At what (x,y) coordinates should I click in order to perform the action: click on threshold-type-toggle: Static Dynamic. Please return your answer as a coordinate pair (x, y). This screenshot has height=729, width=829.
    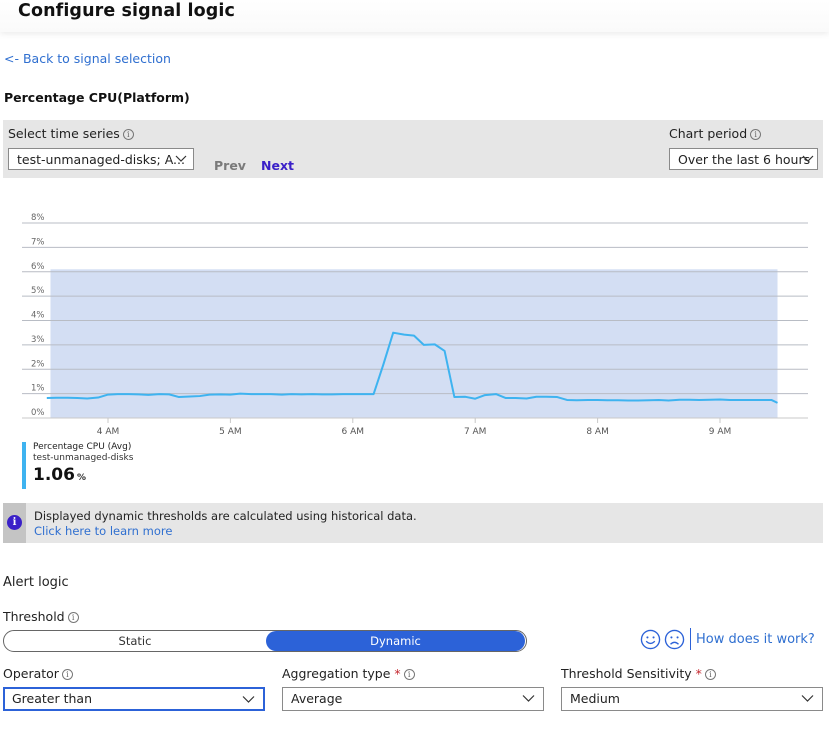
    Looking at the image, I should click on (265, 641).